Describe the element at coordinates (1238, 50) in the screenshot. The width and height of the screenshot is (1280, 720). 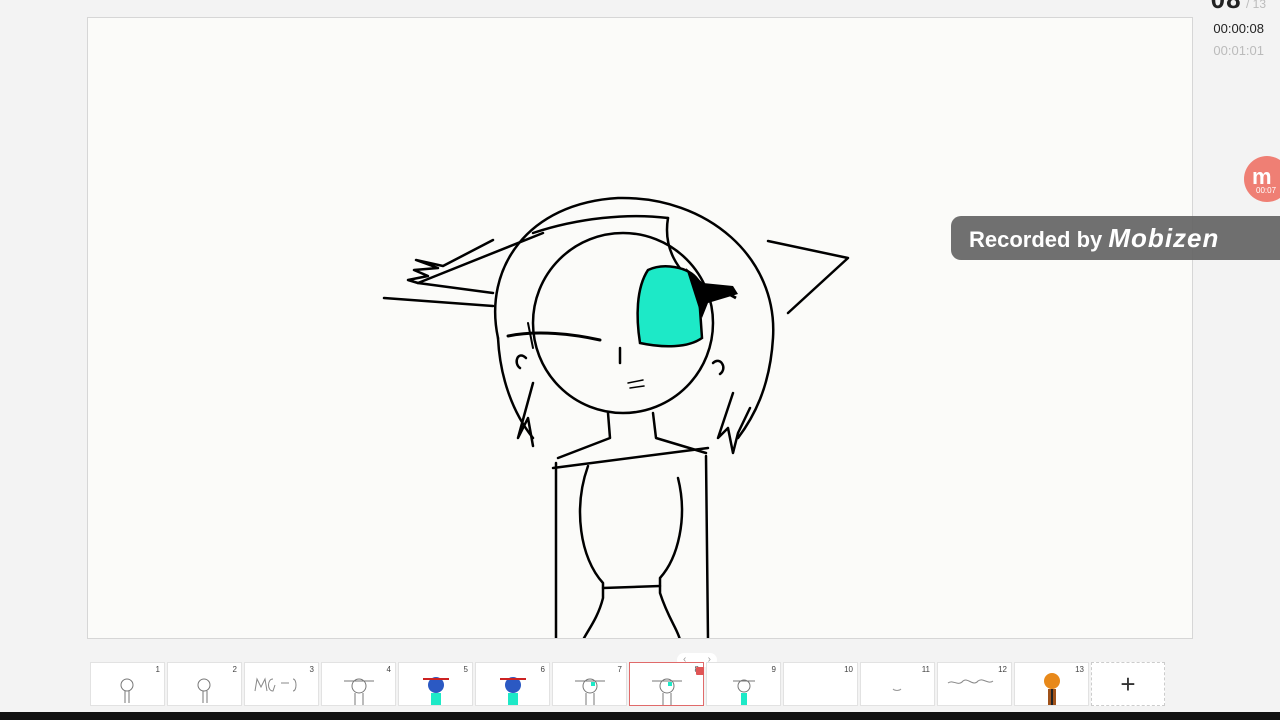
I see `total-time: 00:01:01` at that location.